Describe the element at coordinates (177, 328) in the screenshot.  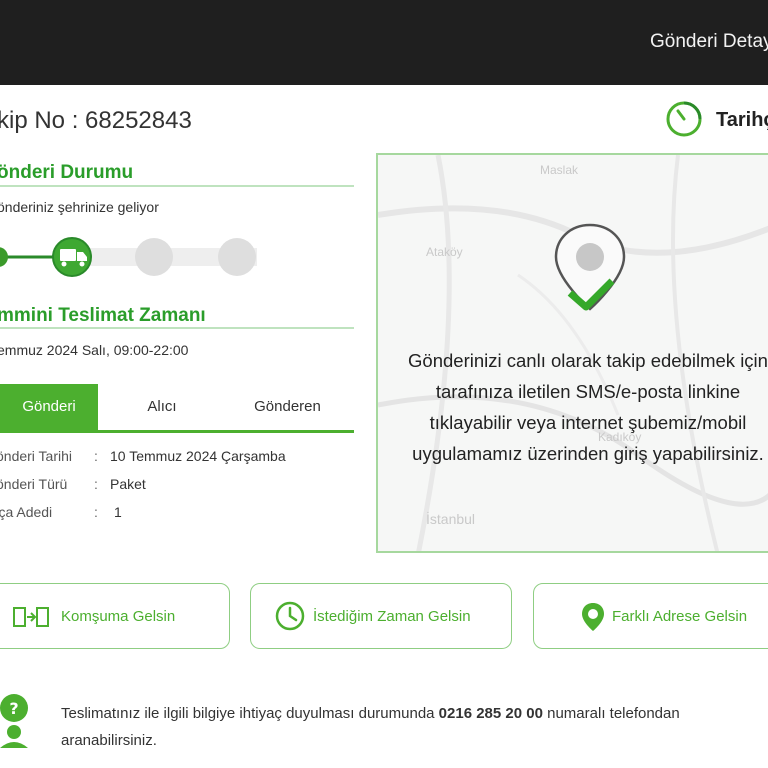
I see `delivery-divider` at that location.